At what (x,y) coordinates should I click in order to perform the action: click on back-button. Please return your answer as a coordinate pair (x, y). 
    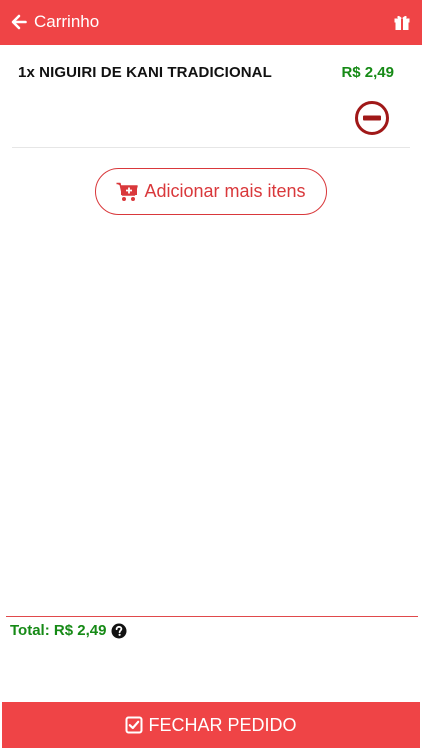
    Looking at the image, I should click on (19, 22).